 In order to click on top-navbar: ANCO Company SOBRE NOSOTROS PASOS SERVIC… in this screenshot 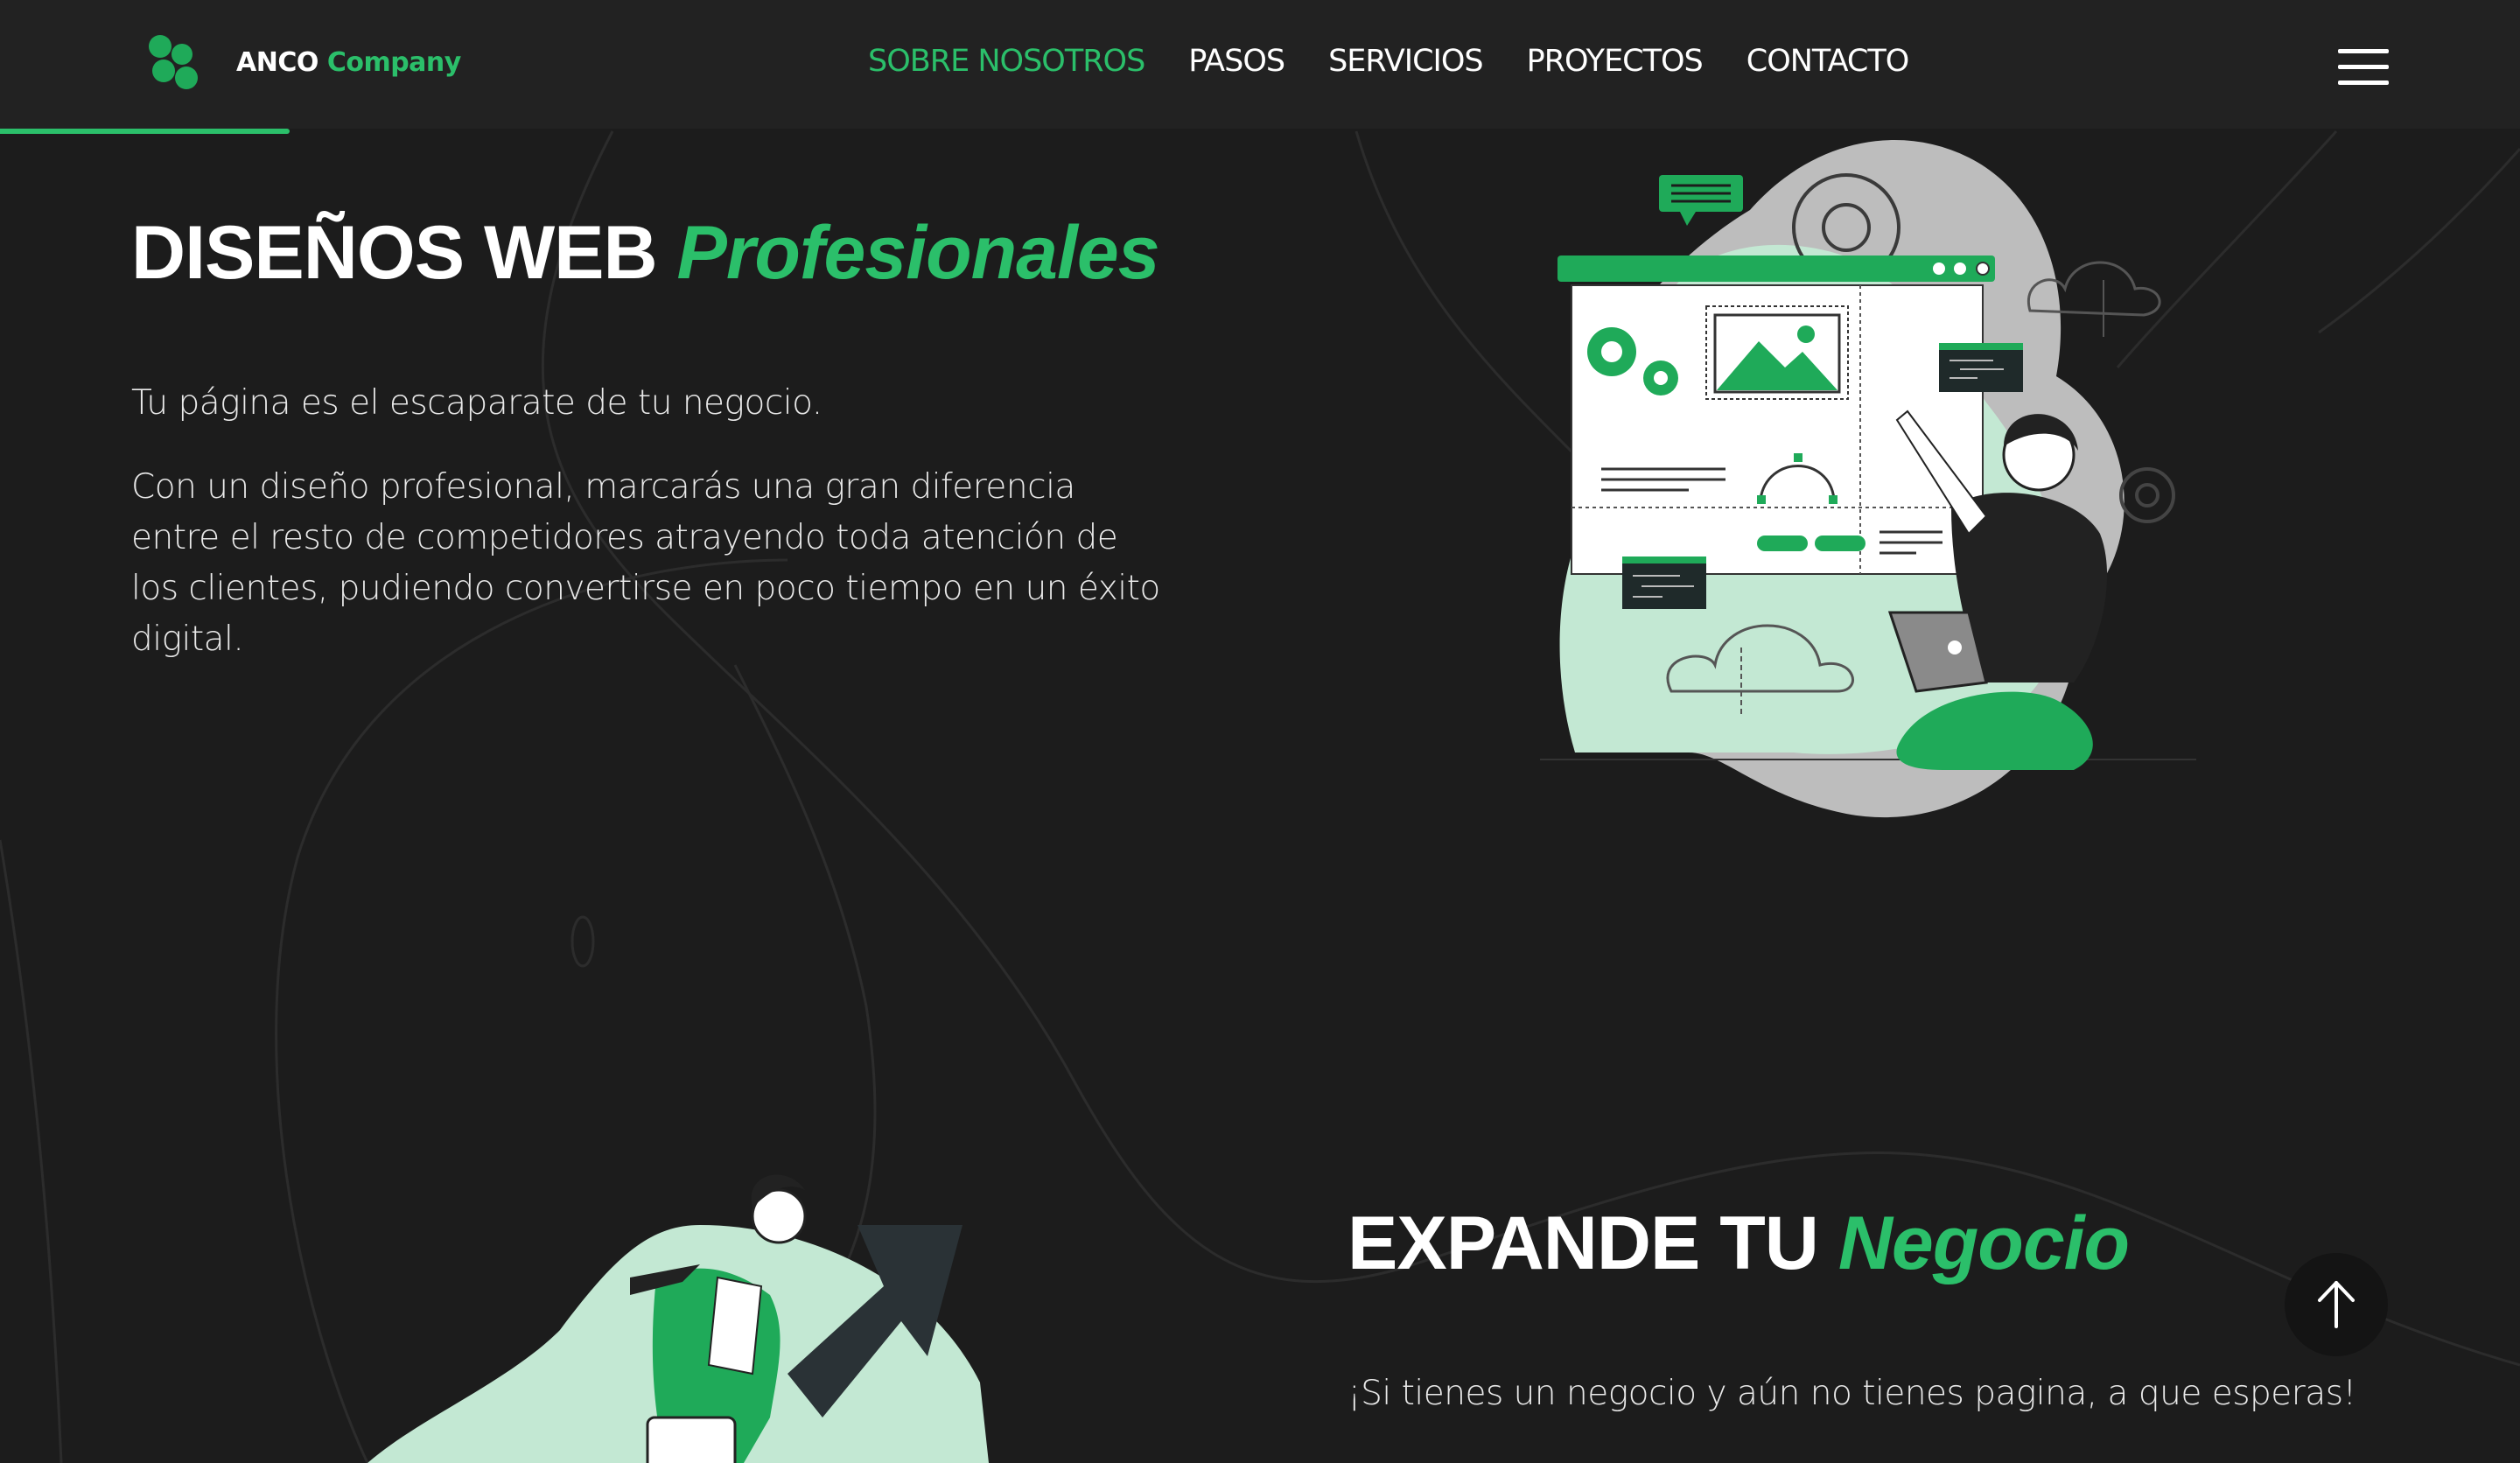, I will do `click(1260, 64)`.